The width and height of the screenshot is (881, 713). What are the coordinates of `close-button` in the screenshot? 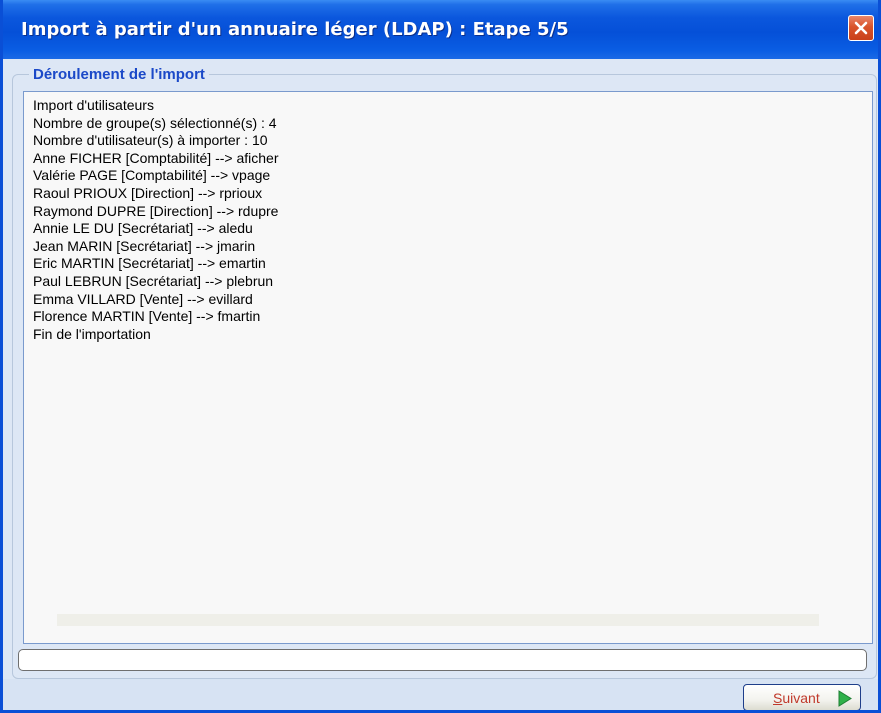 It's located at (861, 28).